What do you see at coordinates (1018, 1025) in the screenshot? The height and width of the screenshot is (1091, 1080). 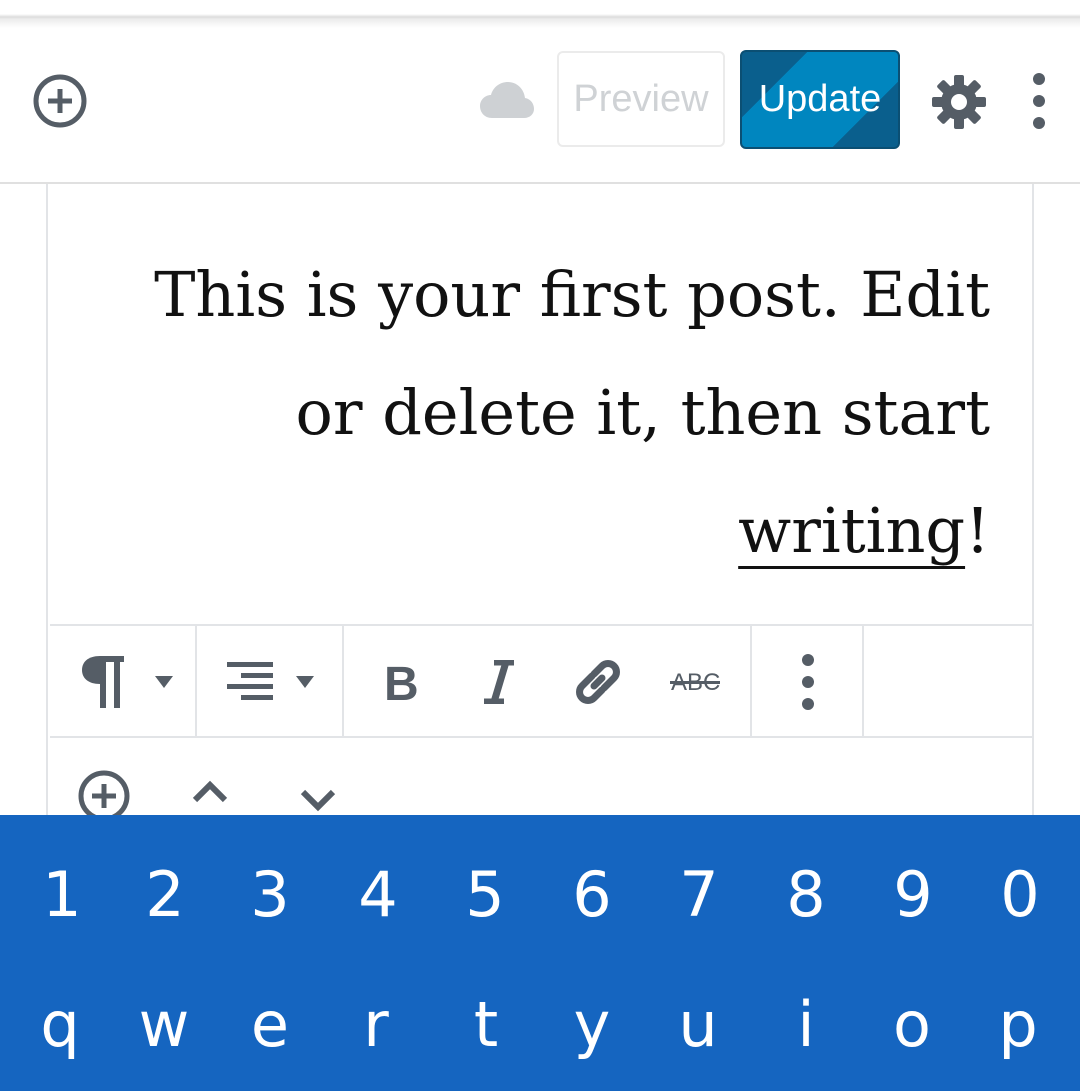 I see `key-p: p` at bounding box center [1018, 1025].